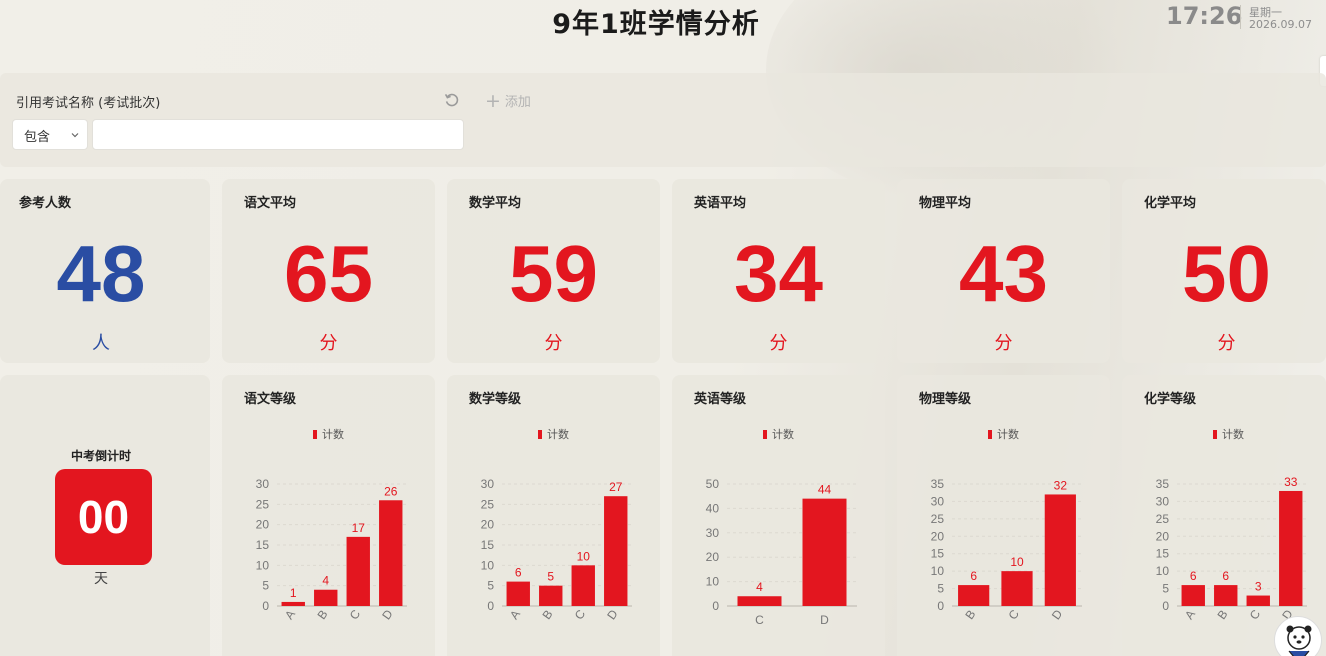  Describe the element at coordinates (101, 343) in the screenshot. I see `stat-card-unit: 人` at that location.